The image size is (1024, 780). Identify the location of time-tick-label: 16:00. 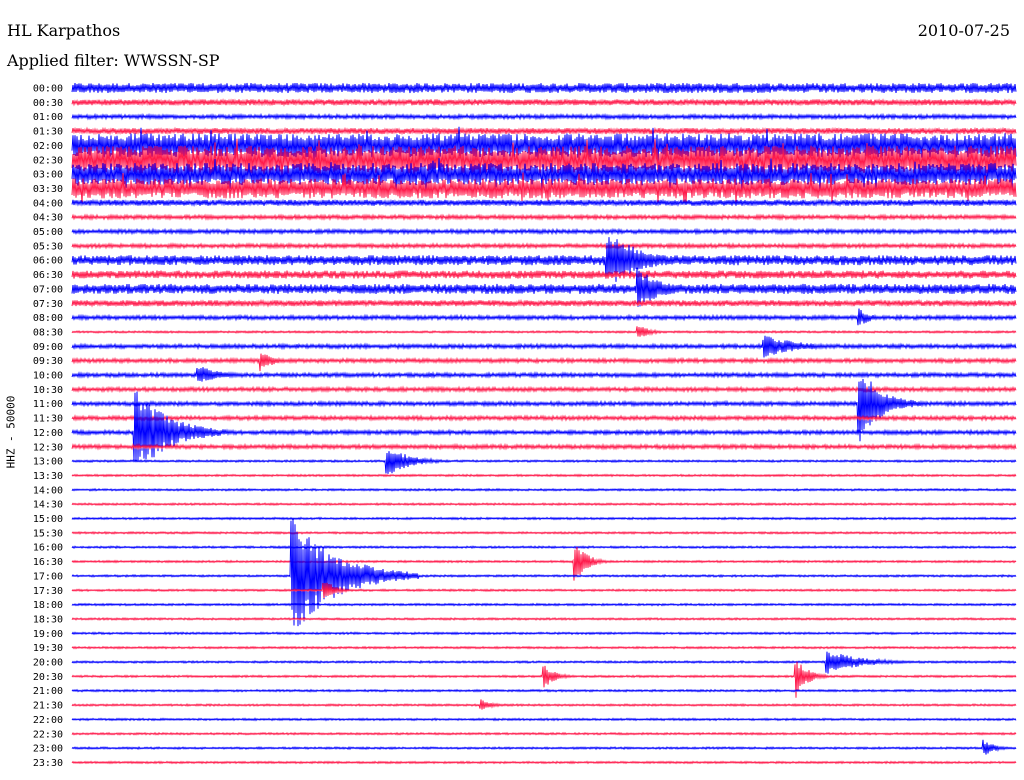
(48, 548).